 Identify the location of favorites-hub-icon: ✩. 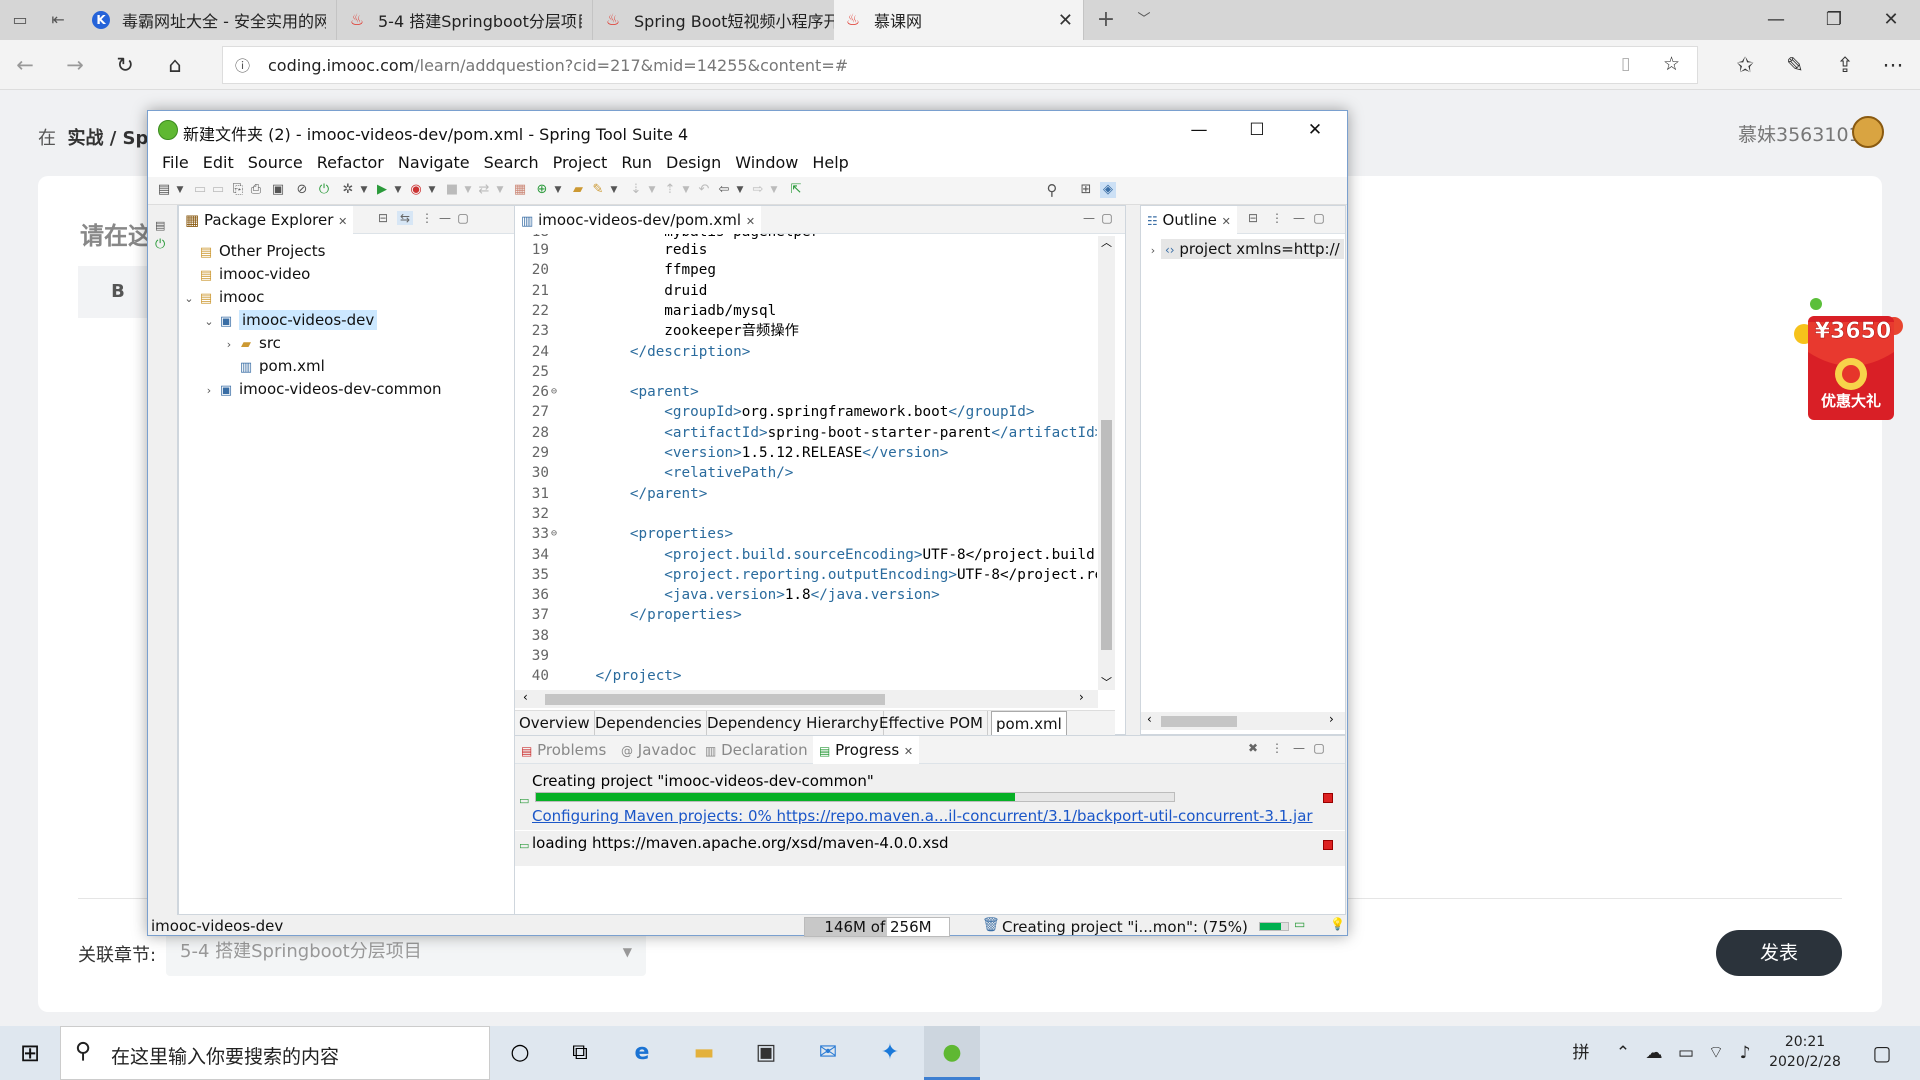
(1745, 65).